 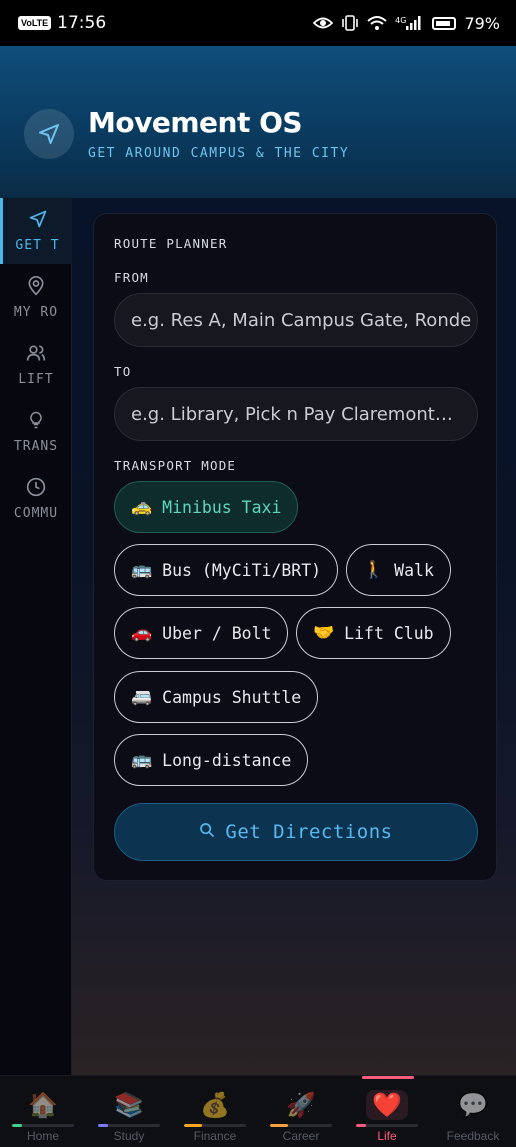 I want to click on taxi-icon: 🚕, so click(x=142, y=507).